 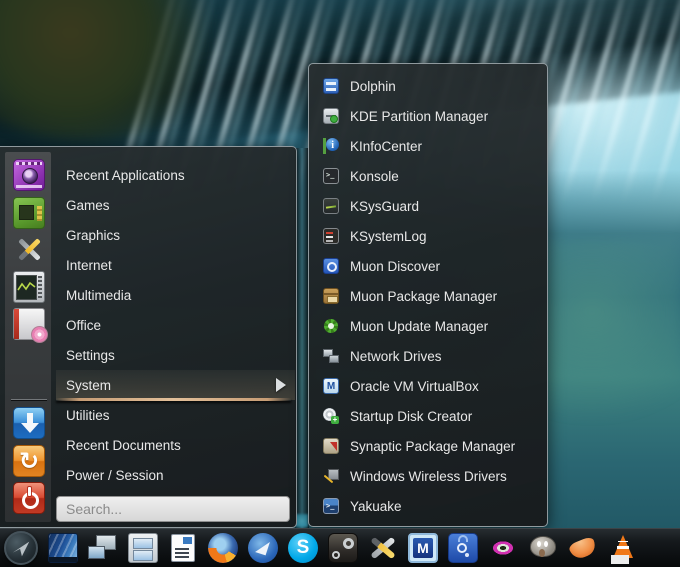 I want to click on submenu-item-ksysguard: KSysGuard, so click(x=428, y=206).